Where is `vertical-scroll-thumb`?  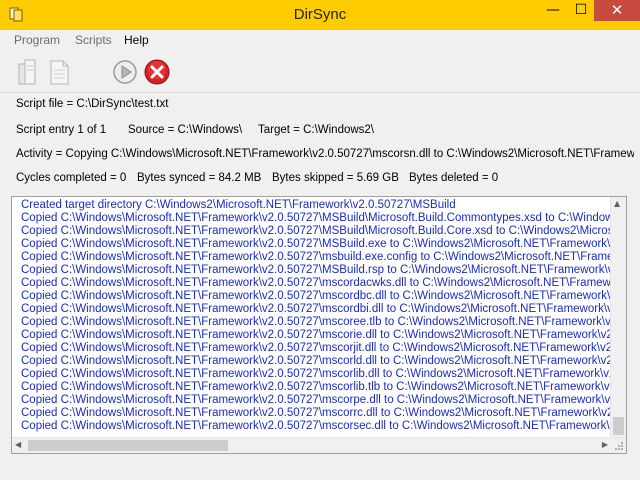
vertical-scroll-thumb is located at coordinates (618, 426).